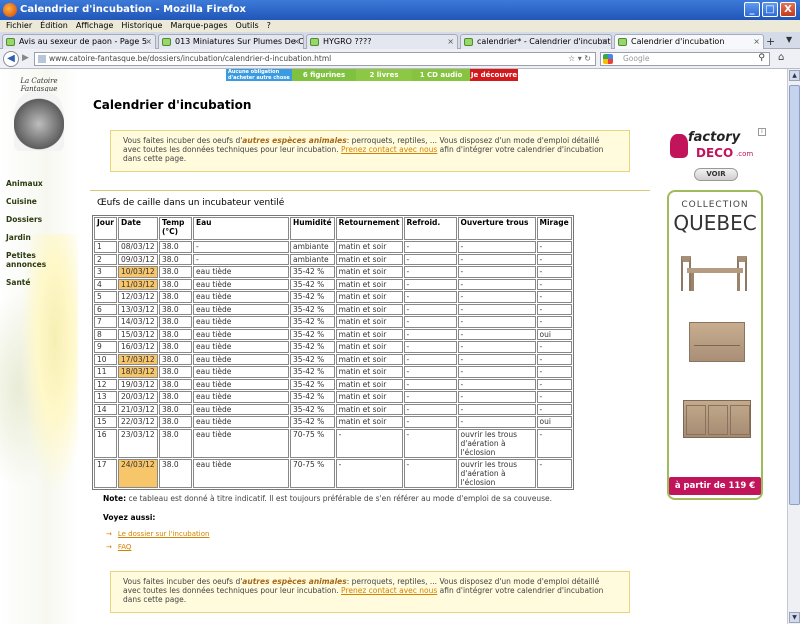  I want to click on tab: HYGRO ???? ×, so click(382, 41).